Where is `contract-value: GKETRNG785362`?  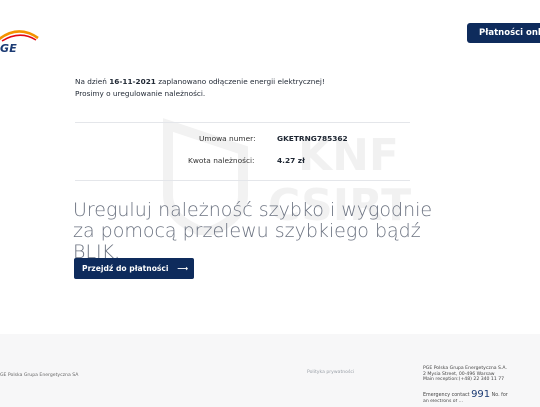 contract-value: GKETRNG785362 is located at coordinates (312, 138).